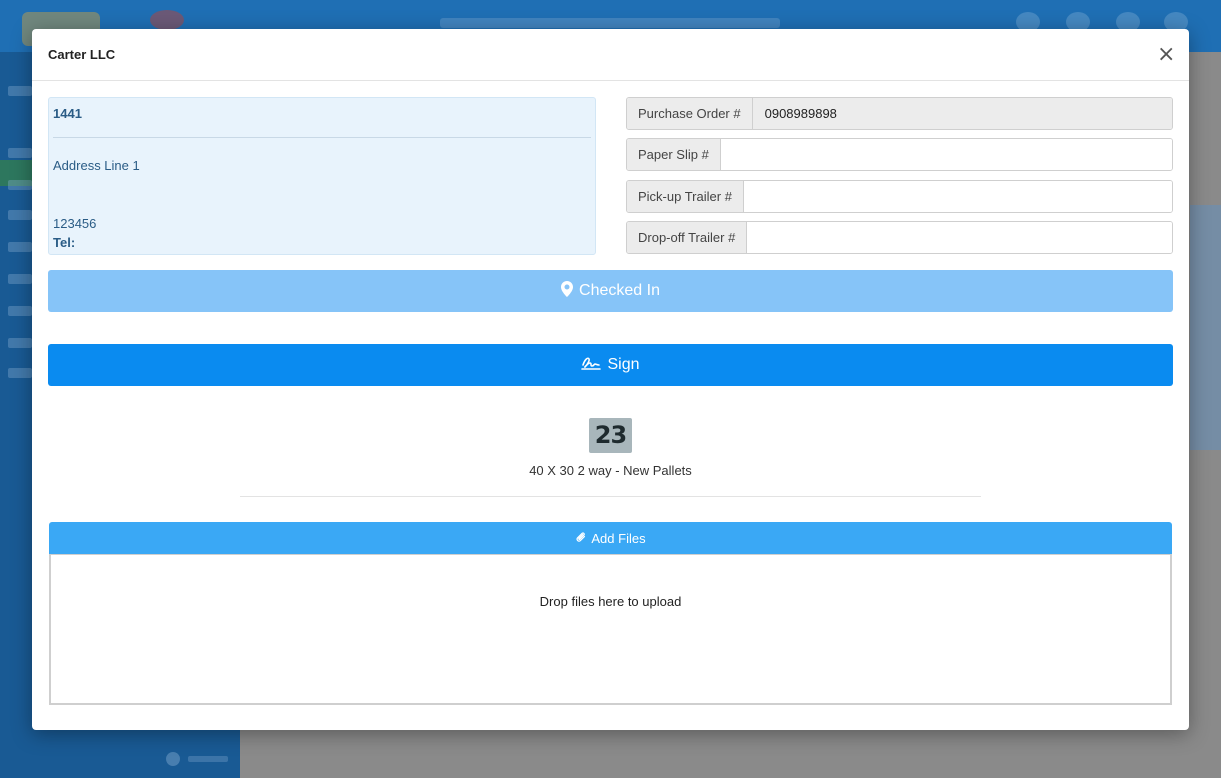 The image size is (1221, 778). I want to click on pallet-quantity-badge: 23, so click(610, 435).